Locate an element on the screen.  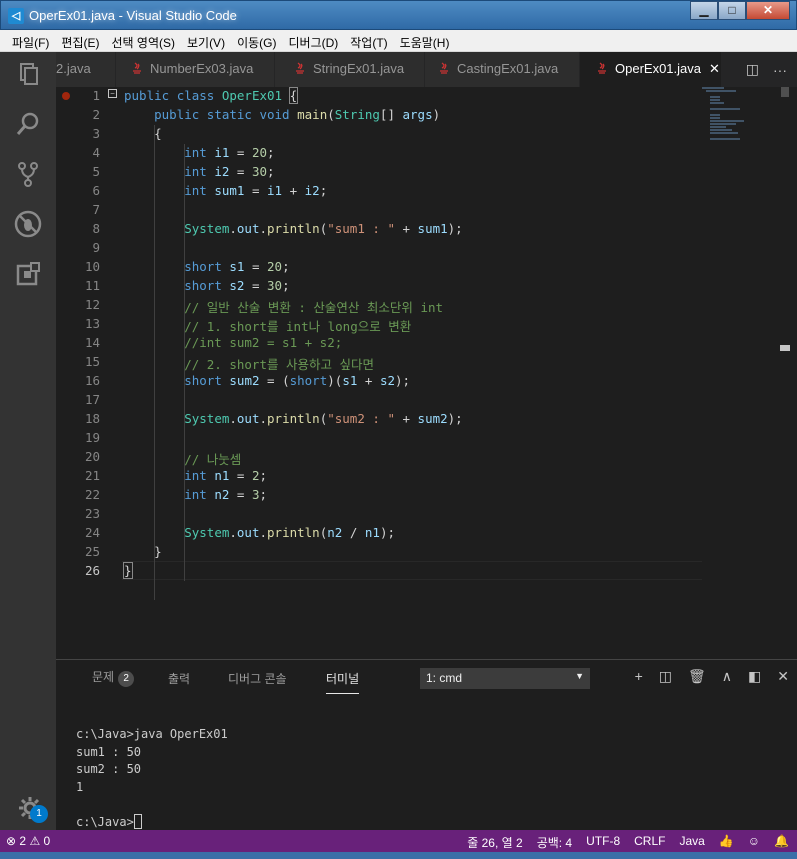
menu-tasks: 작업(T) is located at coordinates (368, 40).